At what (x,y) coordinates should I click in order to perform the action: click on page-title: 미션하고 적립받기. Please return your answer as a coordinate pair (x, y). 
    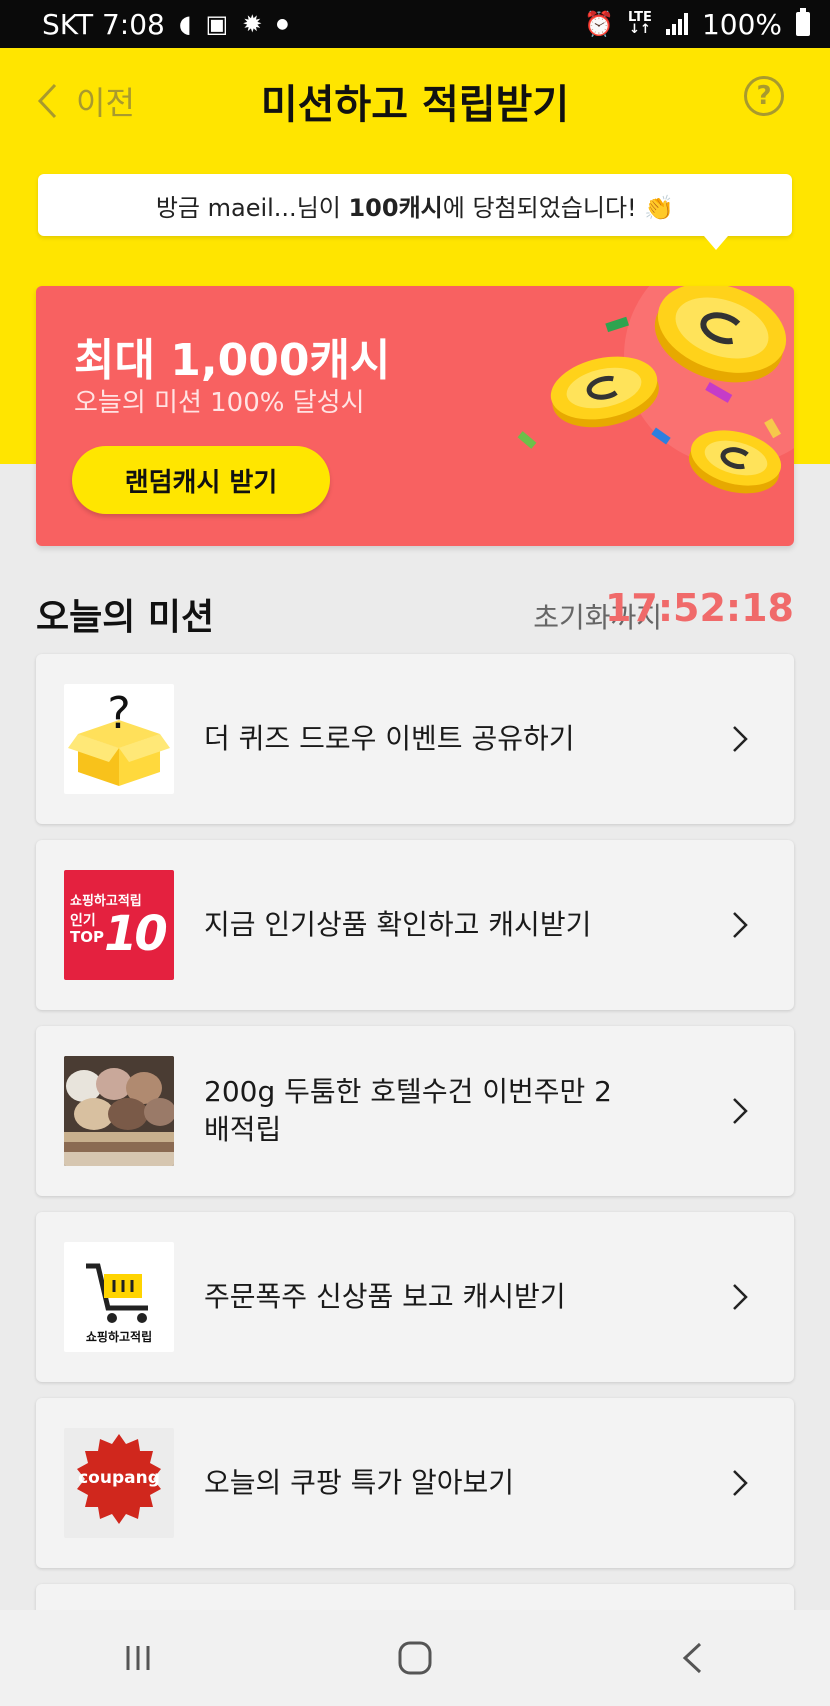
    Looking at the image, I should click on (415, 105).